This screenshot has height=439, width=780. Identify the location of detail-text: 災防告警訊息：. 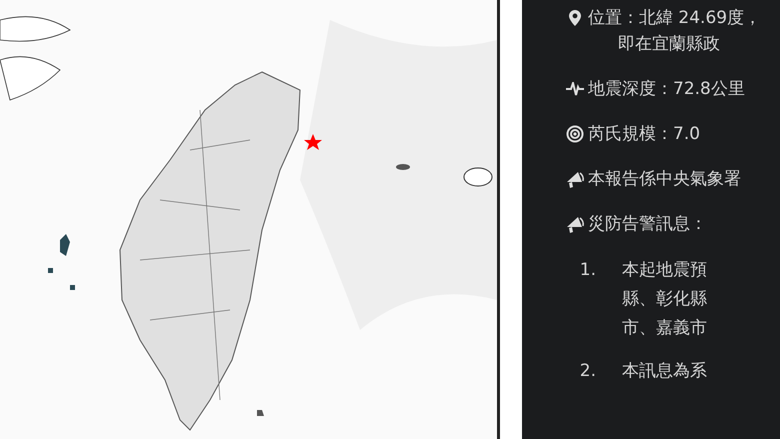
(647, 224).